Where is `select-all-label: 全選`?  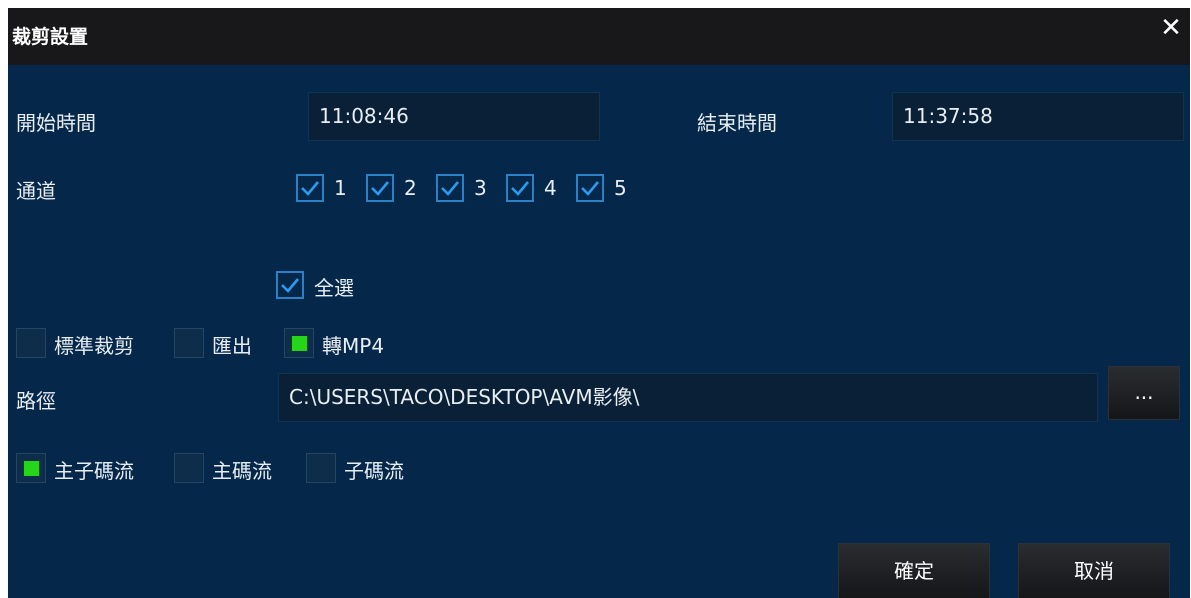 select-all-label: 全選 is located at coordinates (334, 288).